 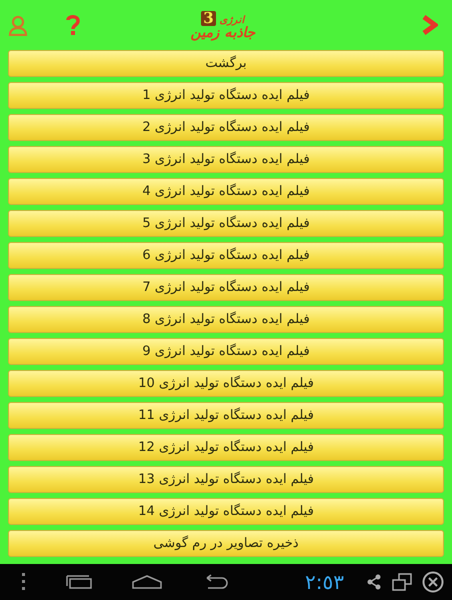 What do you see at coordinates (147, 582) in the screenshot?
I see `home-icon` at bounding box center [147, 582].